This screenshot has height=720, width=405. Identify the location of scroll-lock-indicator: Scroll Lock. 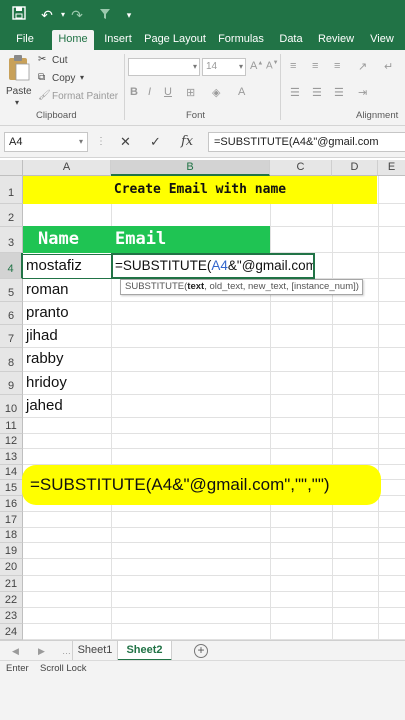
(63, 668).